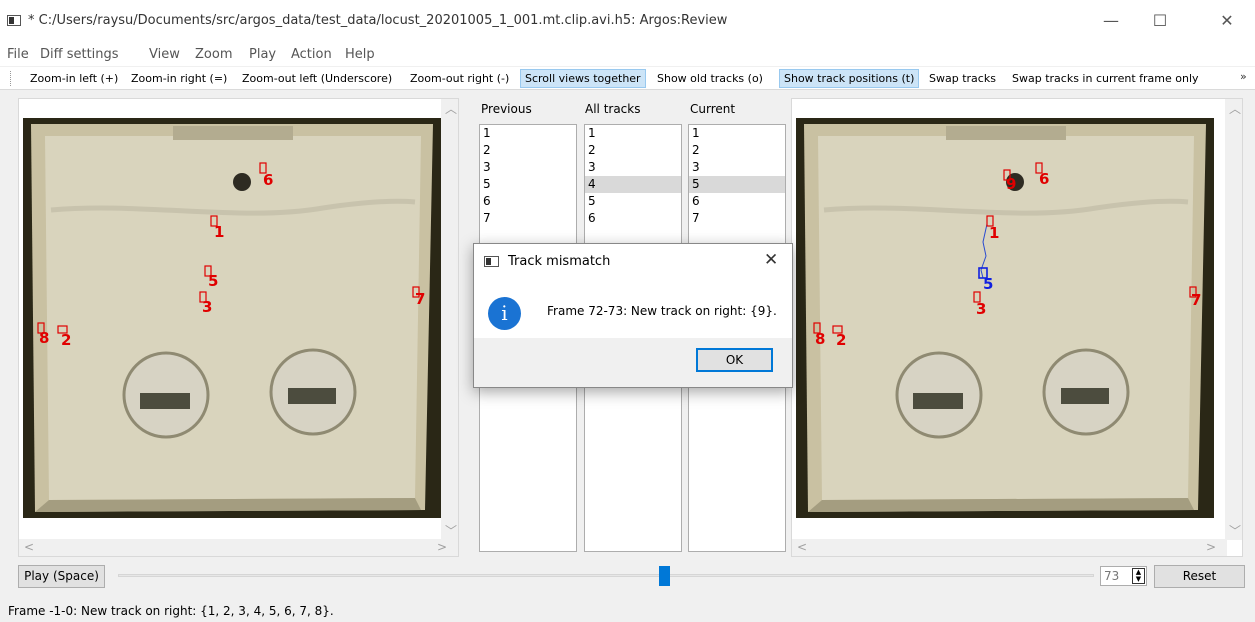 Image resolution: width=1255 pixels, height=622 pixels. Describe the element at coordinates (449, 319) in the screenshot. I see `left-vertical-scrollbar: ︿ ﹀` at that location.